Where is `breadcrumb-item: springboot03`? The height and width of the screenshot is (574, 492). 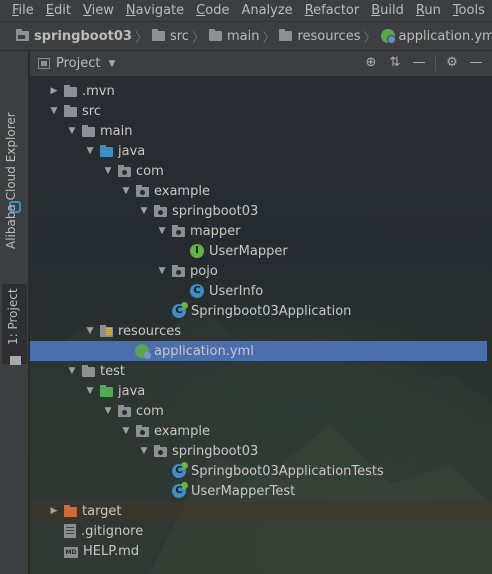 breadcrumb-item: springboot03 is located at coordinates (74, 36).